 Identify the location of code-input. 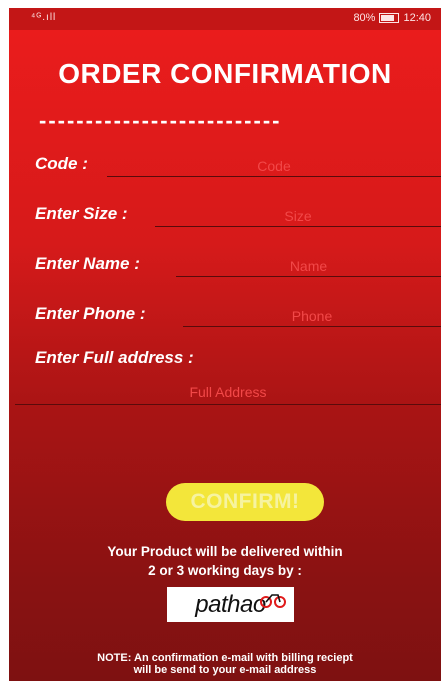
(274, 166).